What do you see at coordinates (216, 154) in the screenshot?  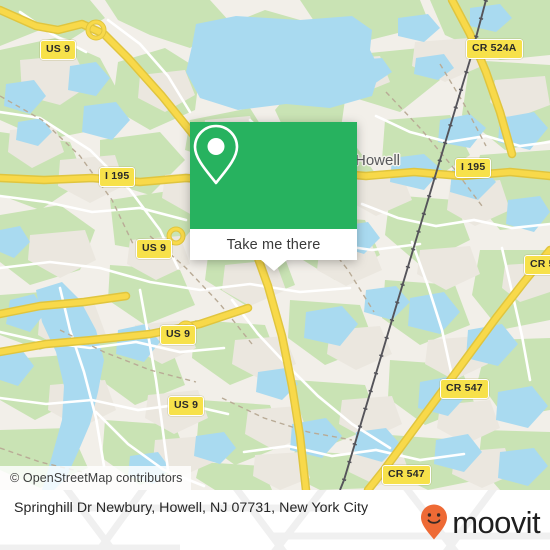 I see `map-pin-icon` at bounding box center [216, 154].